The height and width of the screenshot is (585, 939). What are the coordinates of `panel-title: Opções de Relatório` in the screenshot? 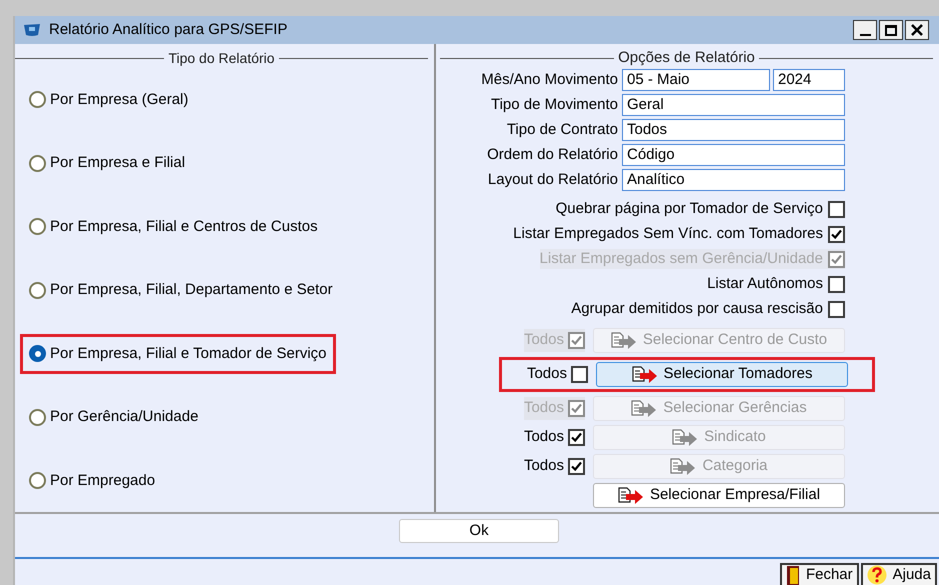 It's located at (686, 58).